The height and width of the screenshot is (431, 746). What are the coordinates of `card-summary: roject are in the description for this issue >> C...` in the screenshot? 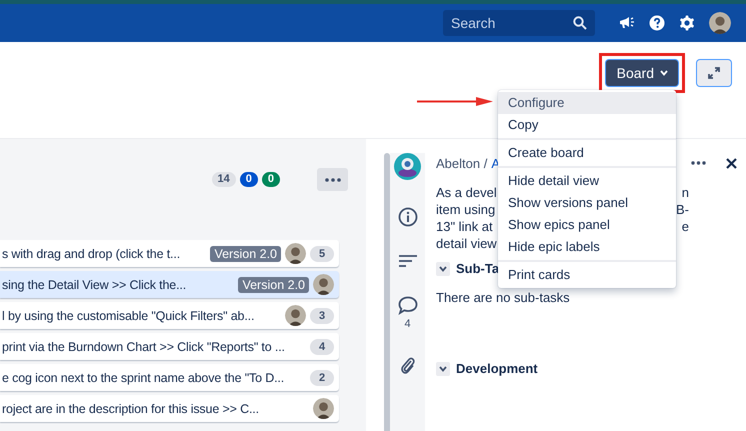 It's located at (131, 409).